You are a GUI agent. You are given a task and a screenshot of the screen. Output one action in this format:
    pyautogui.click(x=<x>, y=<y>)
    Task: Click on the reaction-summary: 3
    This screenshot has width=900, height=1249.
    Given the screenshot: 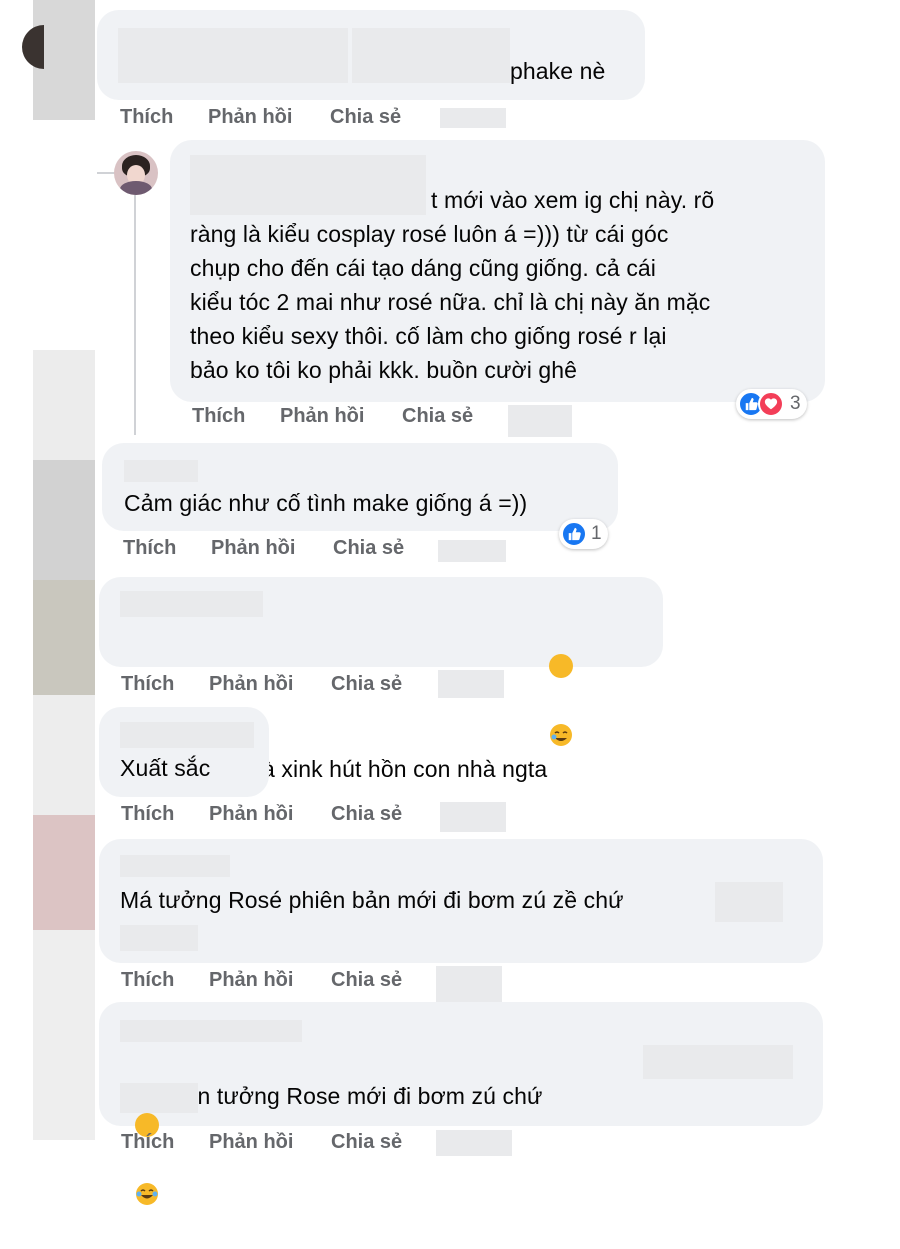 What is the action you would take?
    pyautogui.click(x=771, y=404)
    